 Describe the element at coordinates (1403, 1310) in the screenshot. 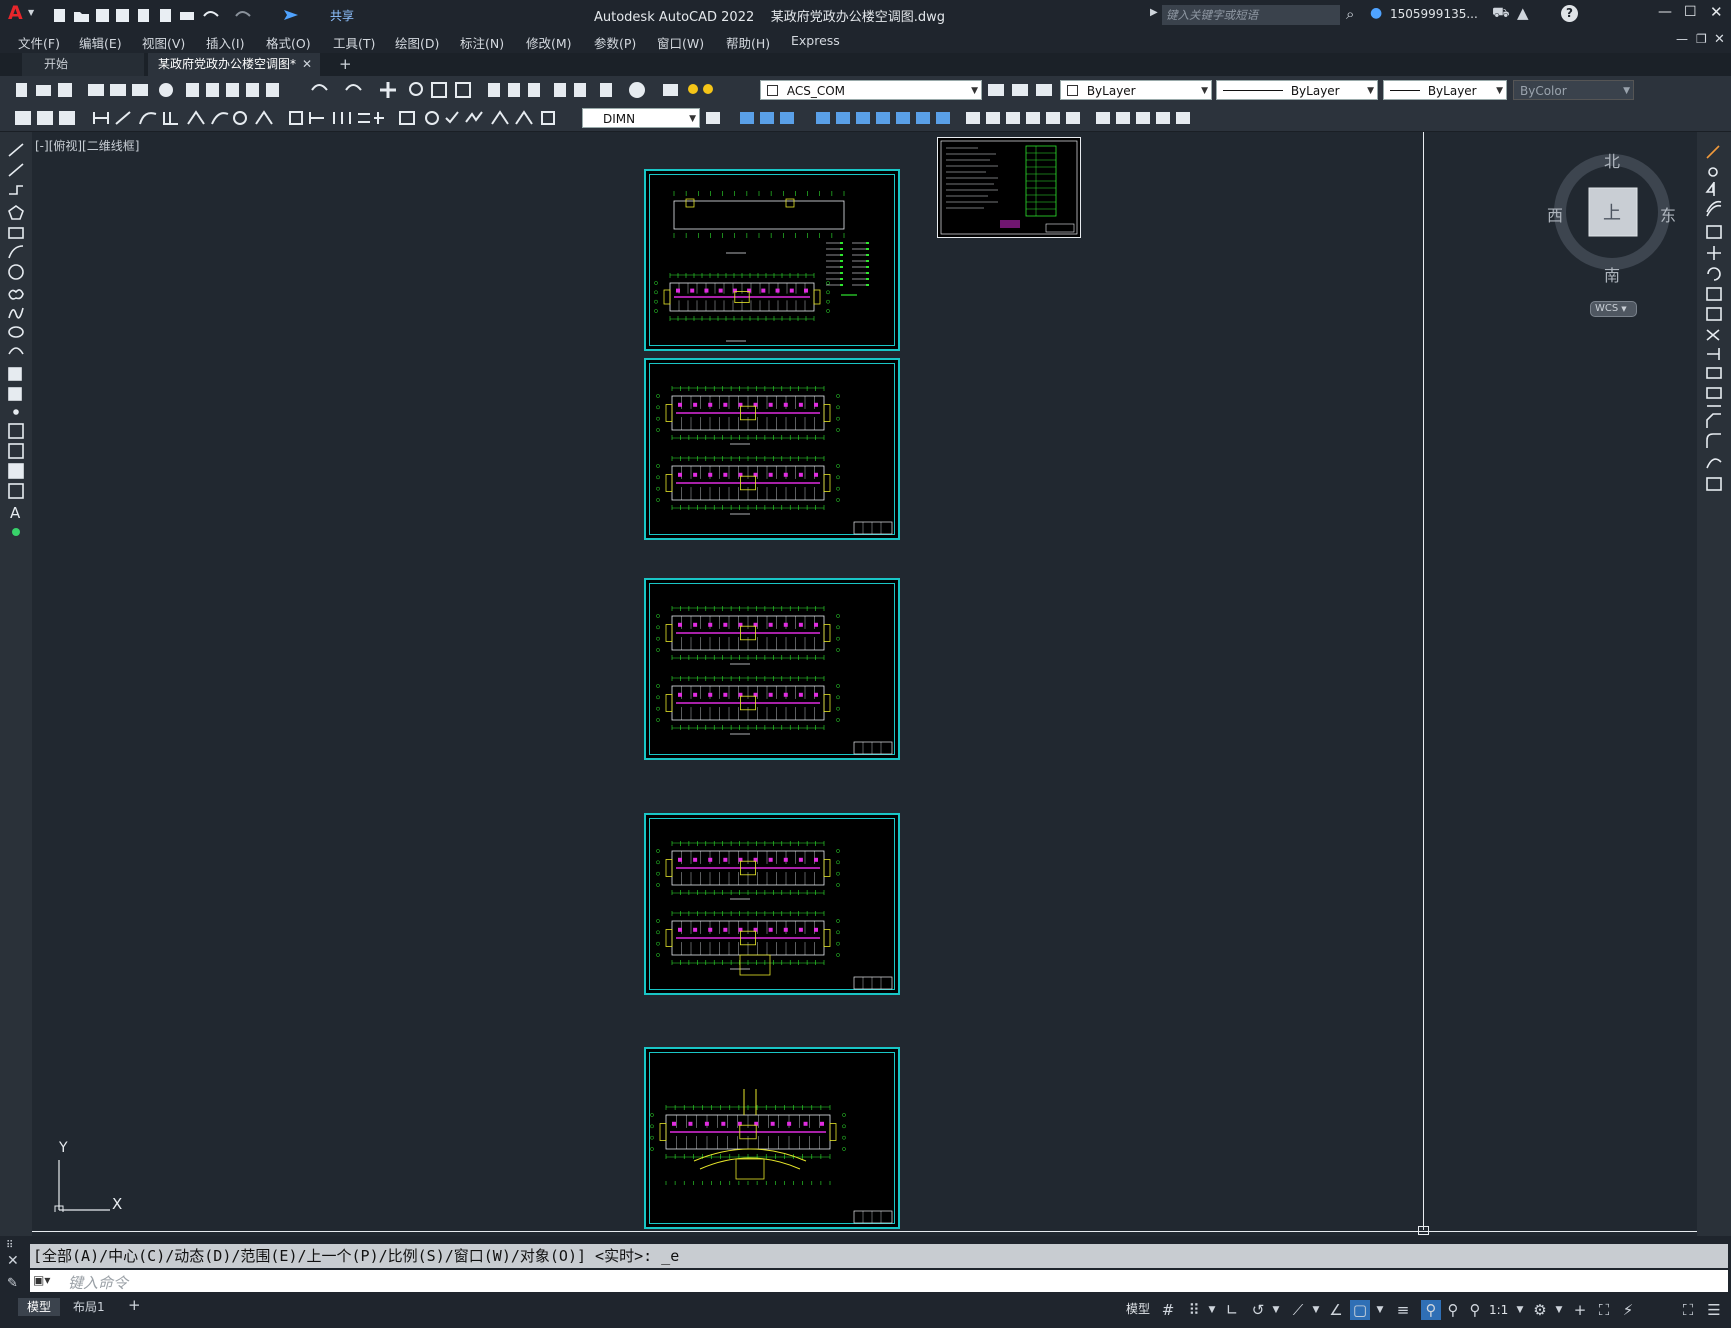

I see `lineweight-icon: ≡` at that location.